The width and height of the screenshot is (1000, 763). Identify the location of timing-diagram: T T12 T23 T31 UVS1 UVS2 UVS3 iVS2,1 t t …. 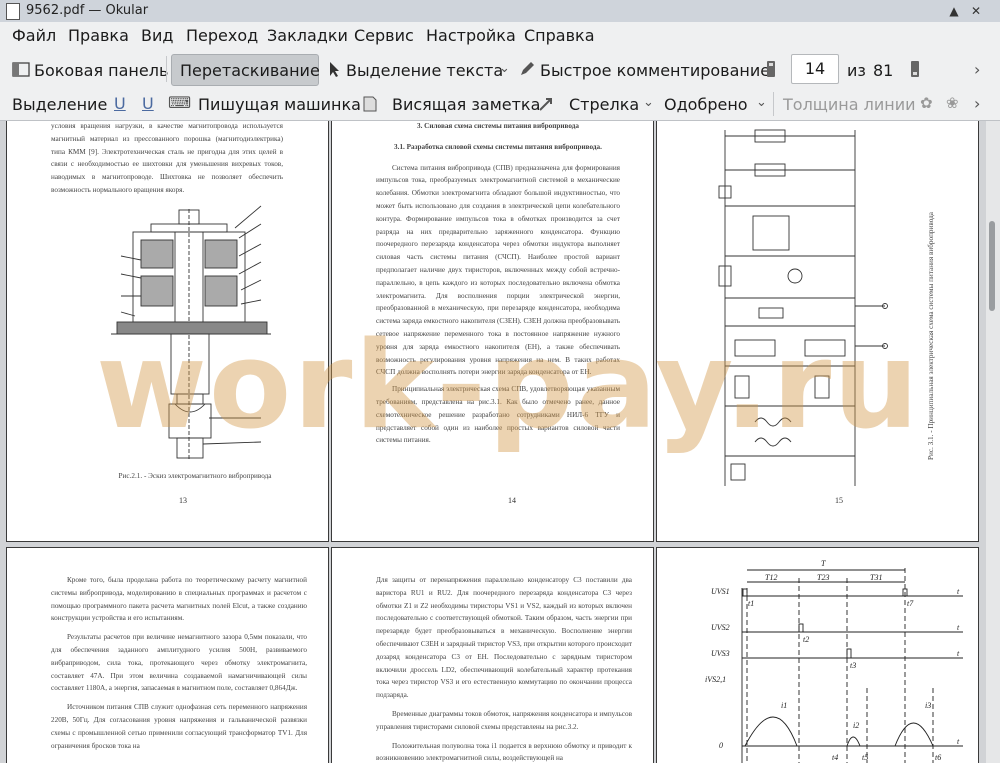
(834, 661).